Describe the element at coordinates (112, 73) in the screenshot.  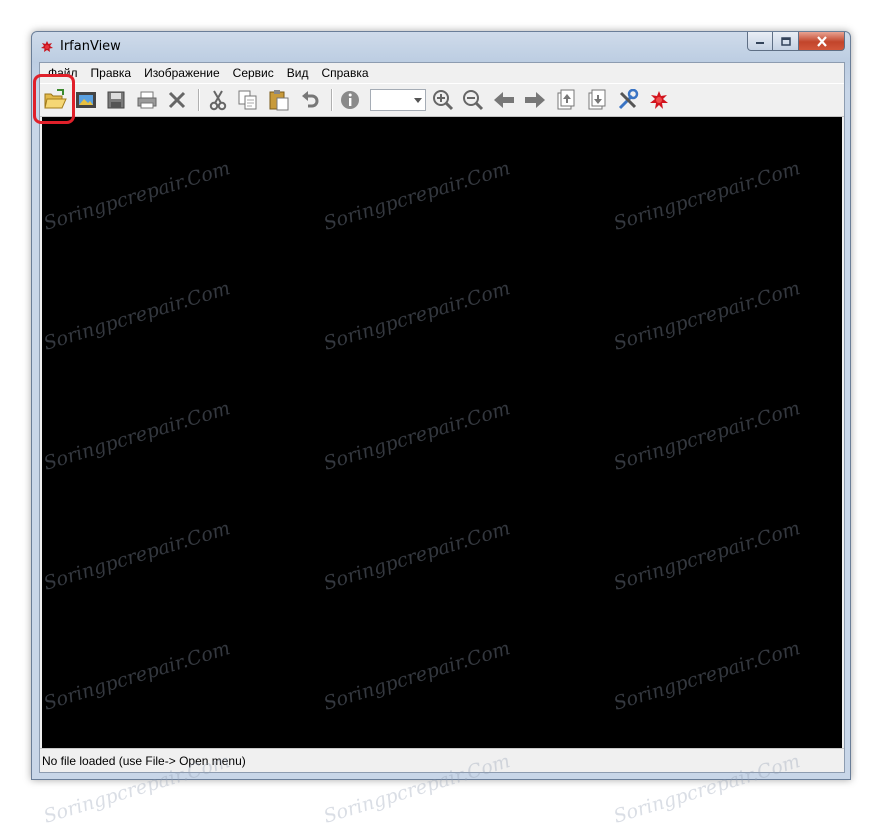
I see `menu-edit: Правка` at that location.